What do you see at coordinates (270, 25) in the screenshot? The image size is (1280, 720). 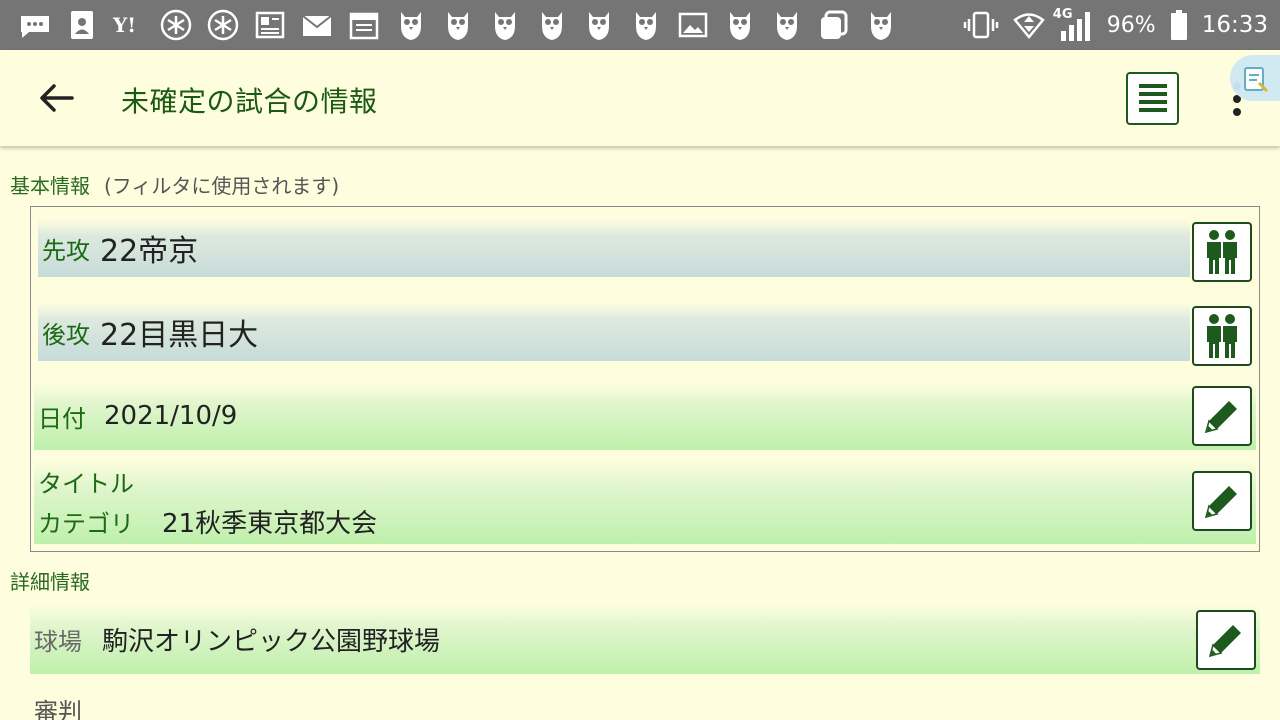 I see `news-icon` at bounding box center [270, 25].